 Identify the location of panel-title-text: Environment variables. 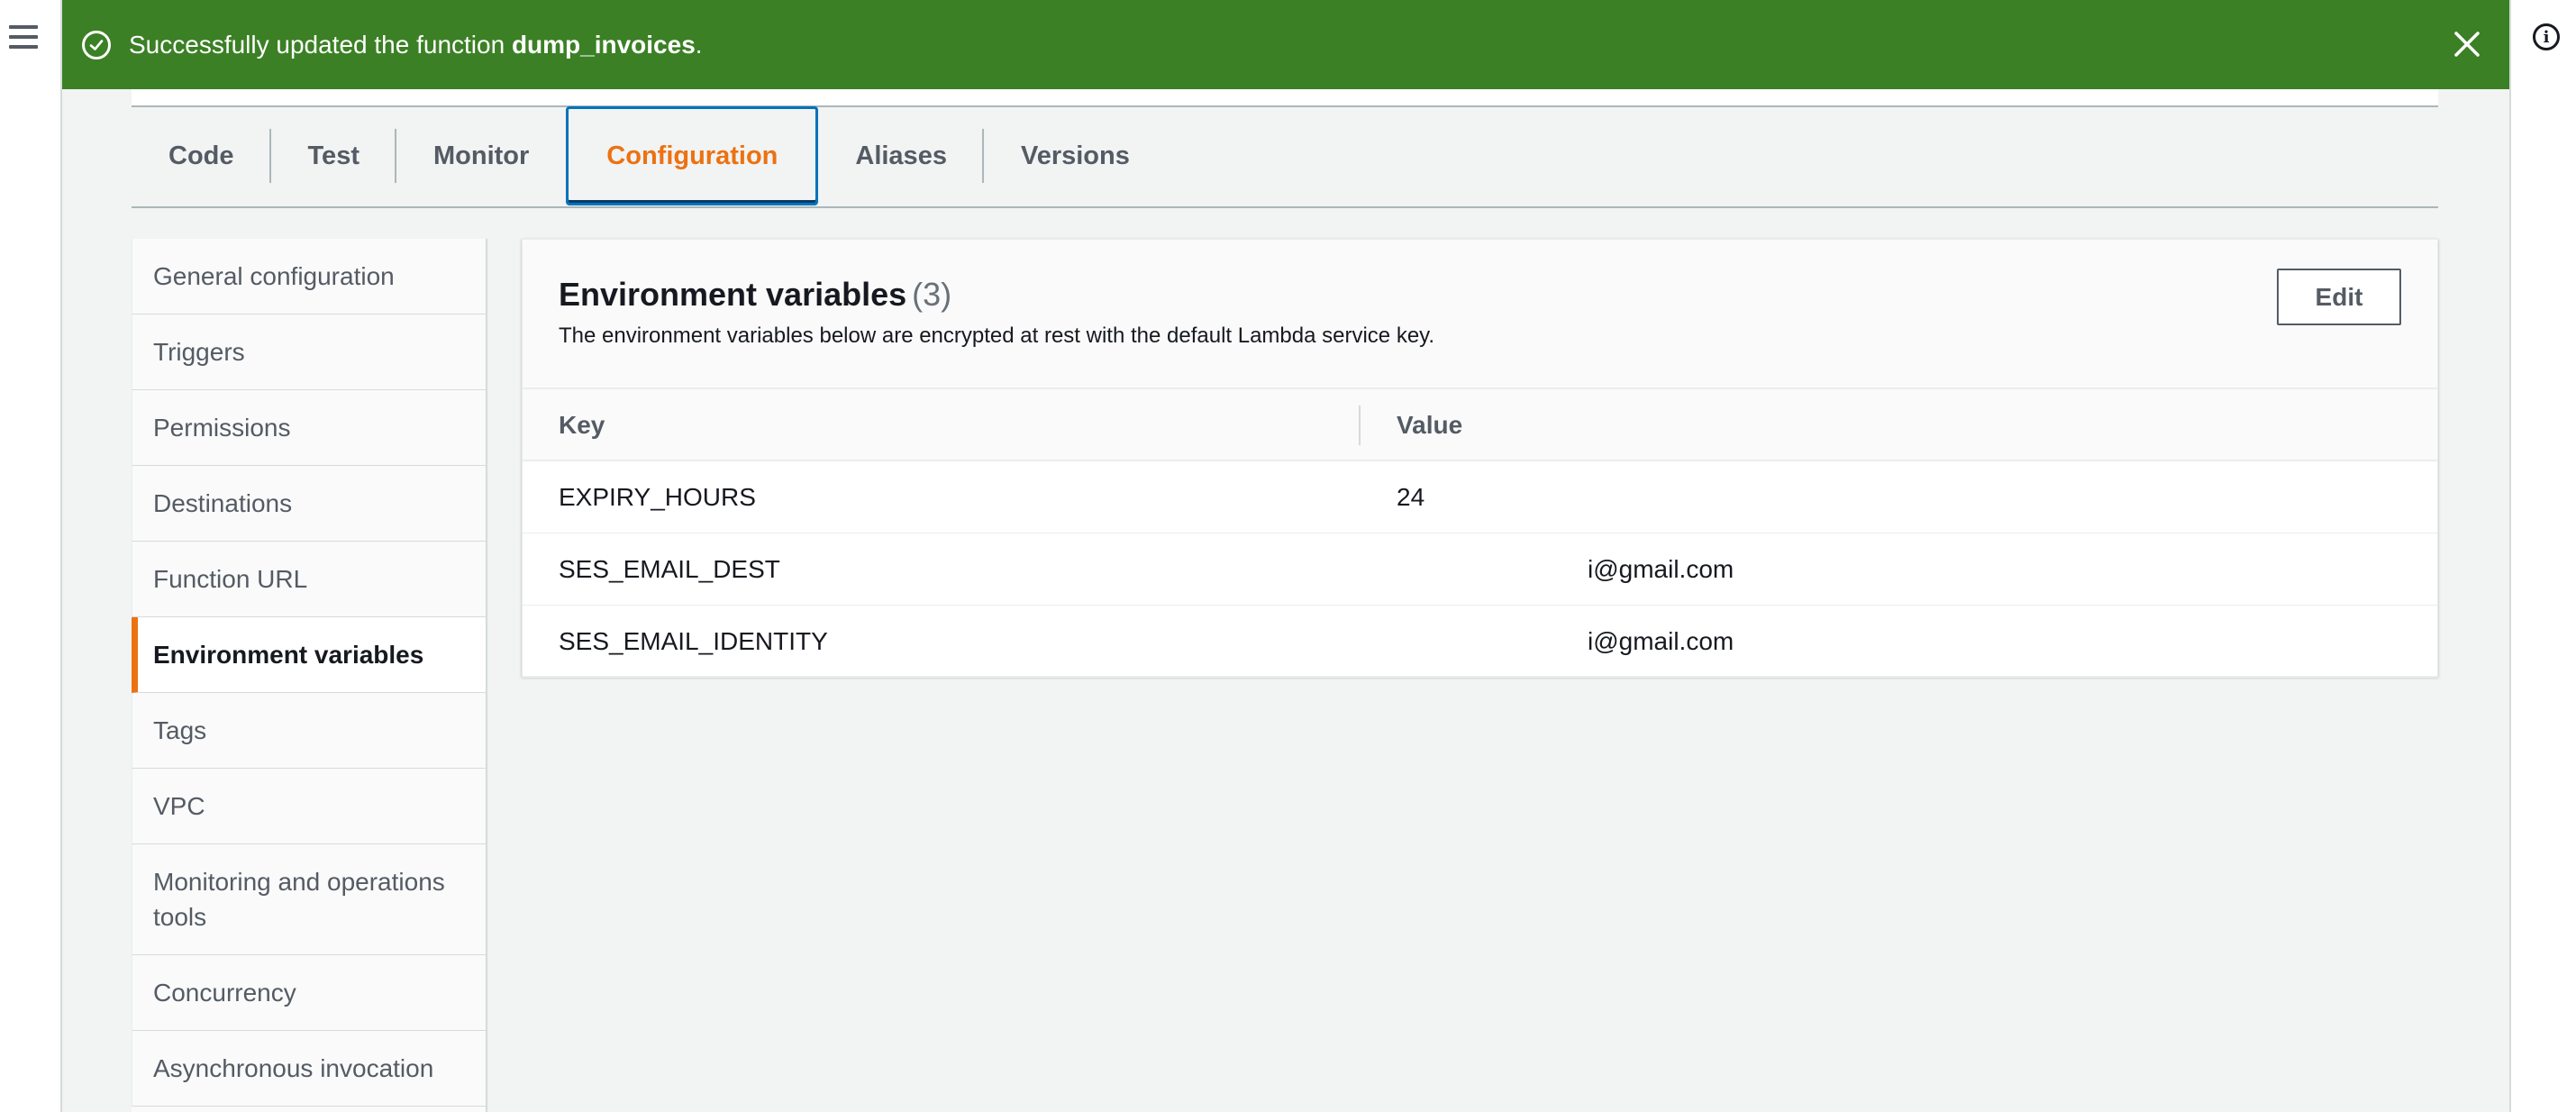
(733, 294).